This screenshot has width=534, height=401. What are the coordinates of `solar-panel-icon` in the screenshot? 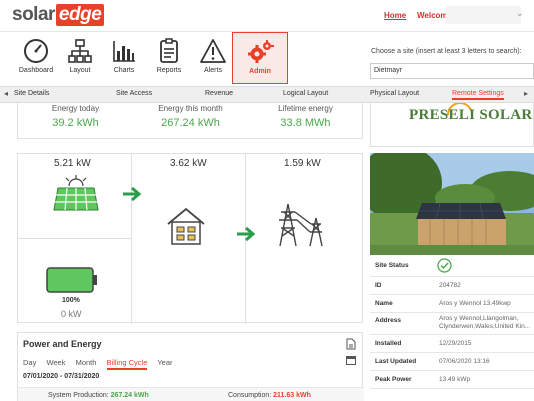 It's located at (76, 193).